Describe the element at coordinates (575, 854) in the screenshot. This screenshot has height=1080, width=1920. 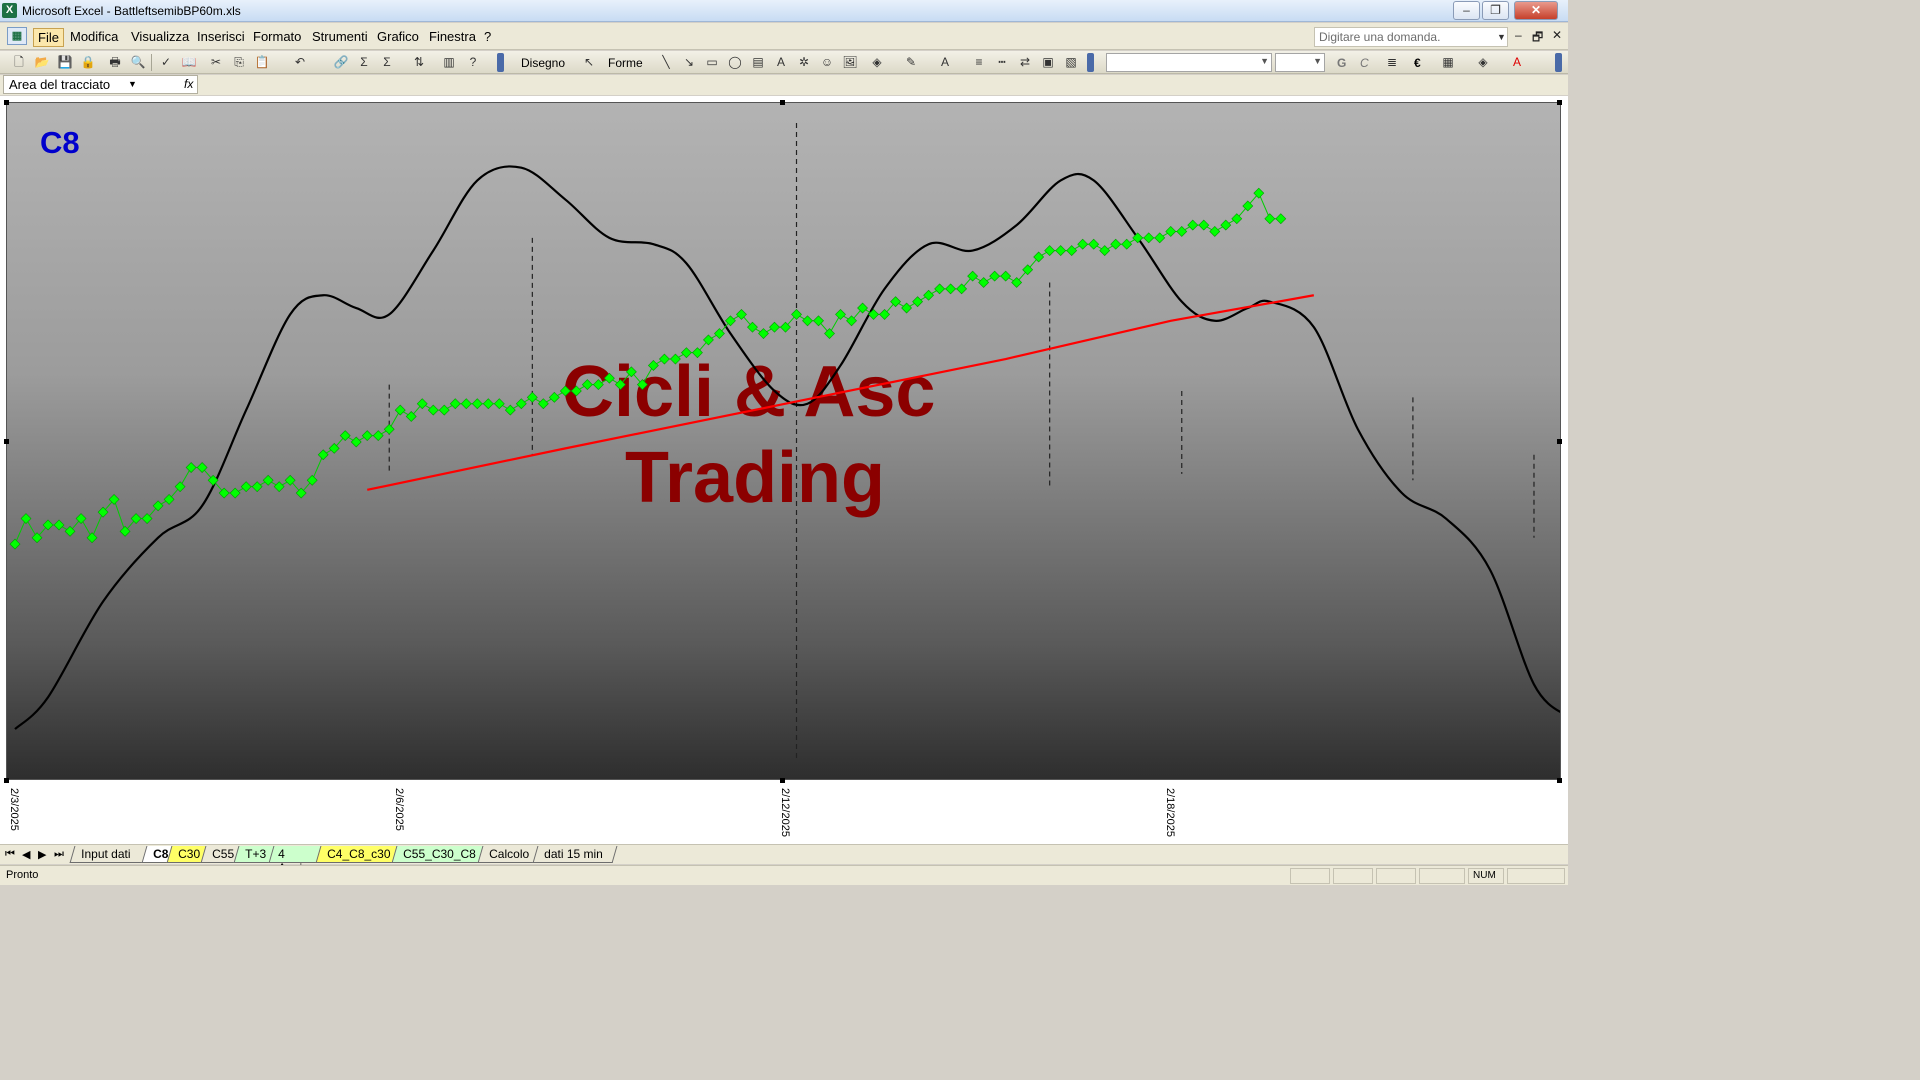
I see `sheet-tab: dati 15 min` at that location.